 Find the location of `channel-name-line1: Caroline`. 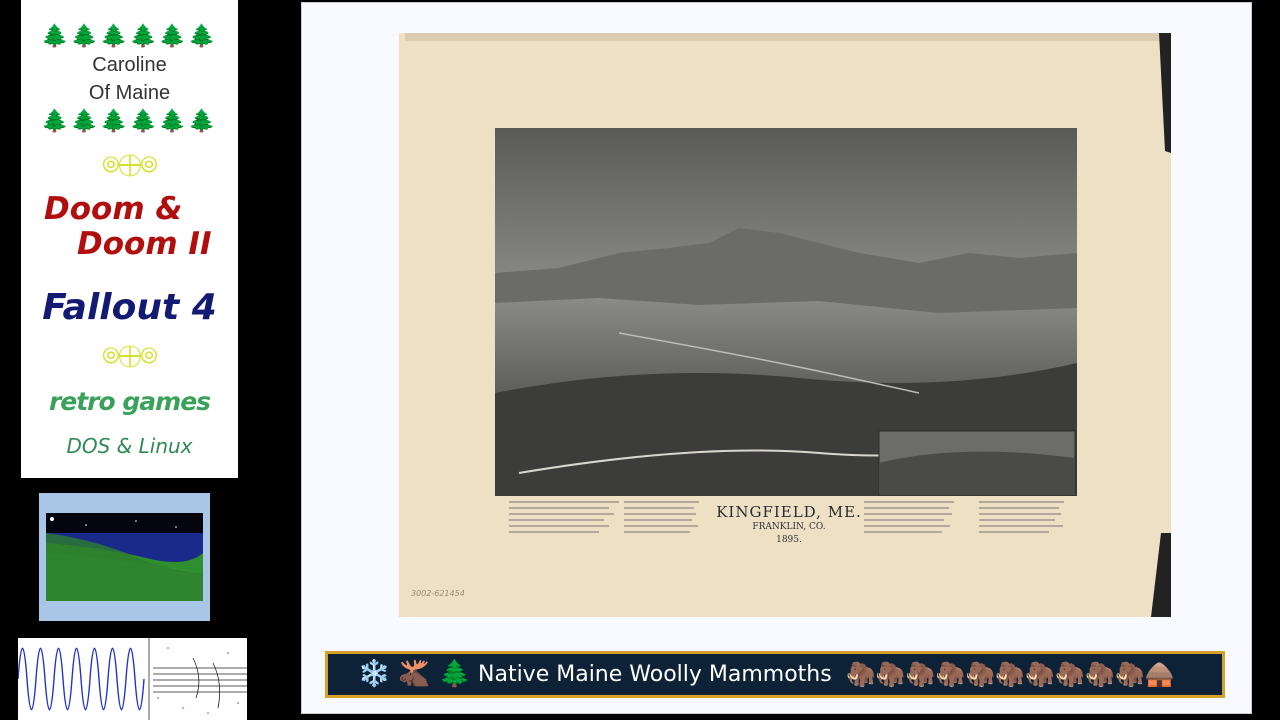

channel-name-line1: Caroline is located at coordinates (129, 65).